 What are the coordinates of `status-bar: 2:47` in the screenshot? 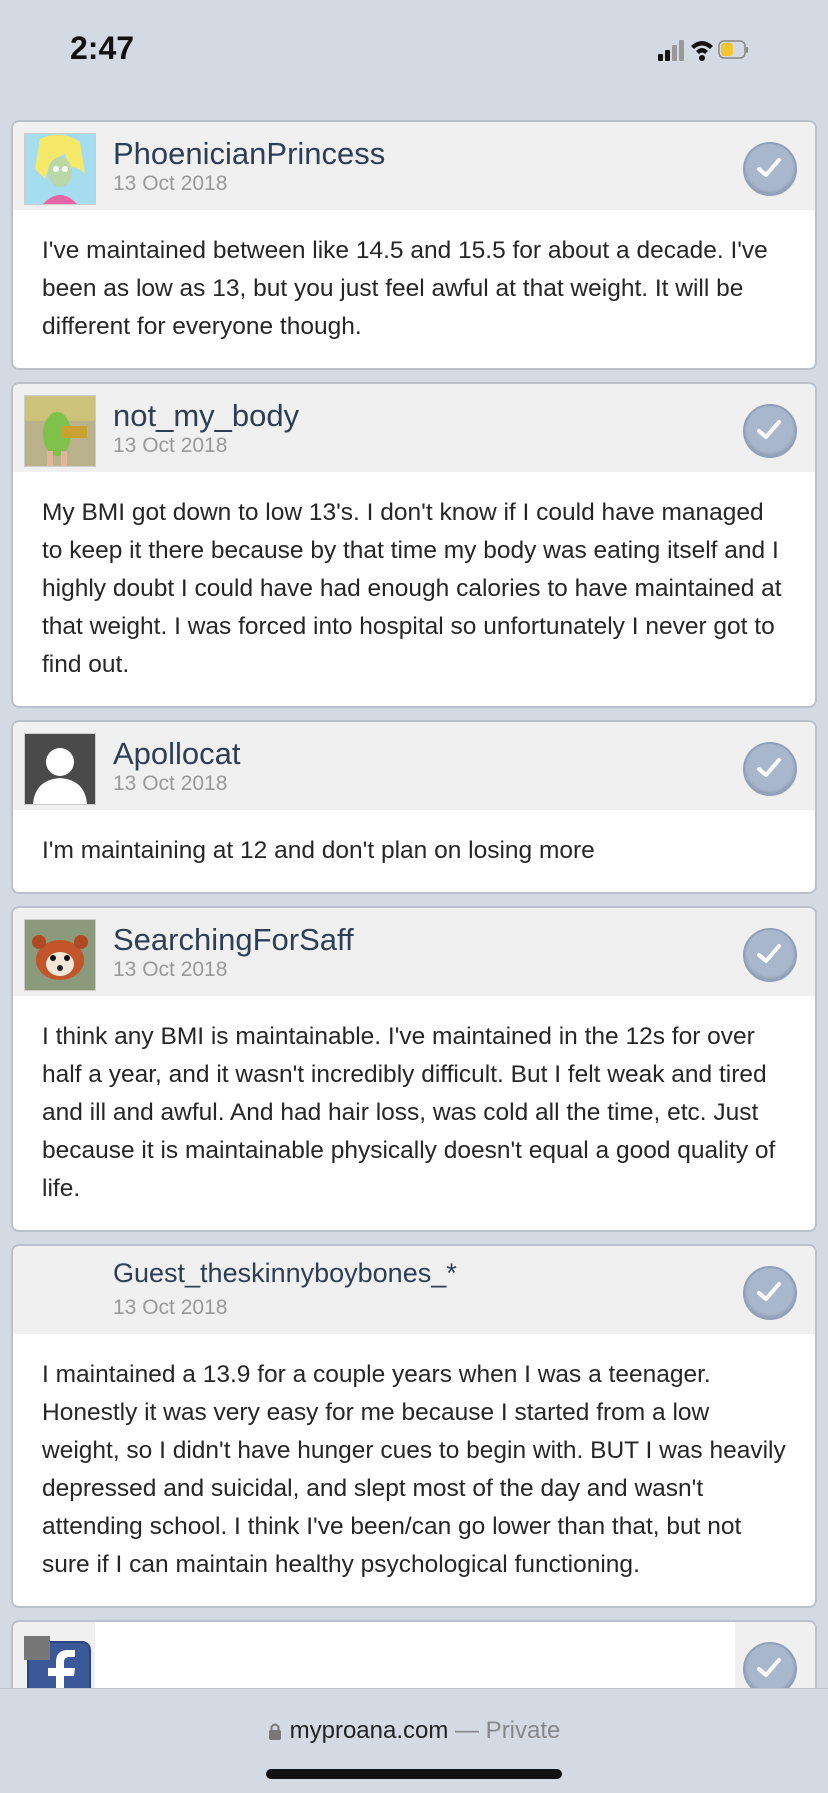 It's located at (414, 50).